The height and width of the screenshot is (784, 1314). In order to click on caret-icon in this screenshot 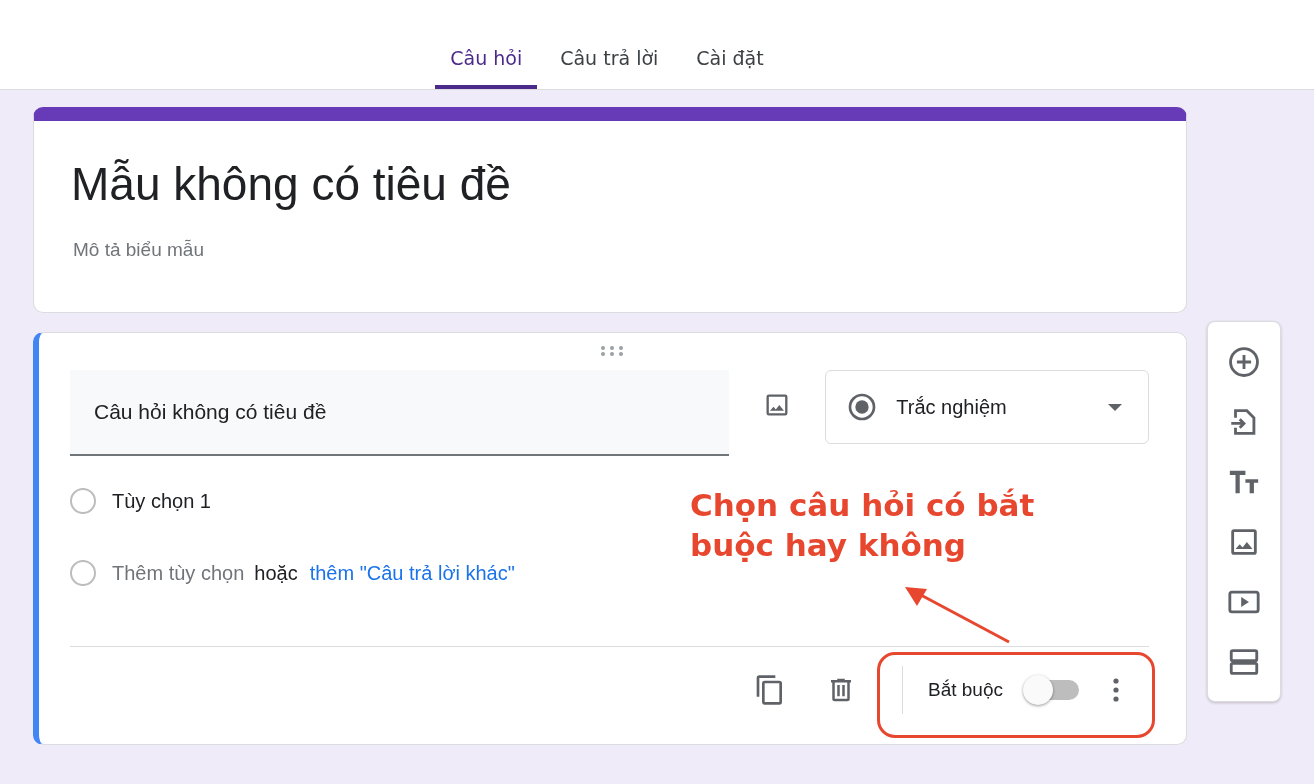, I will do `click(1115, 407)`.